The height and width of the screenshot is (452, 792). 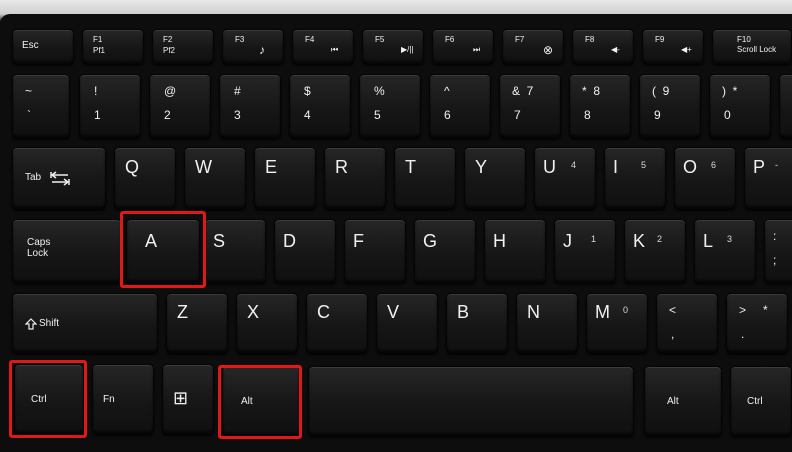 I want to click on key-d: D, so click(x=305, y=251).